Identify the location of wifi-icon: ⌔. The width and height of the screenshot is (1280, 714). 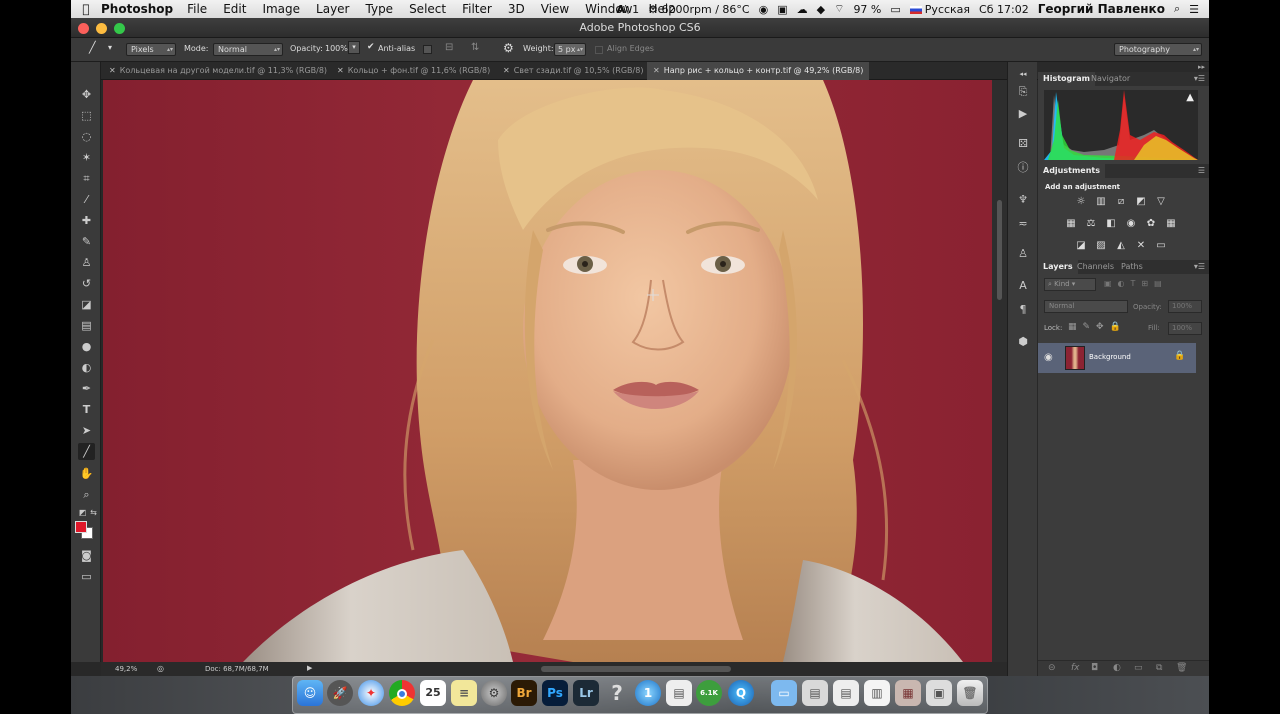
(839, 9).